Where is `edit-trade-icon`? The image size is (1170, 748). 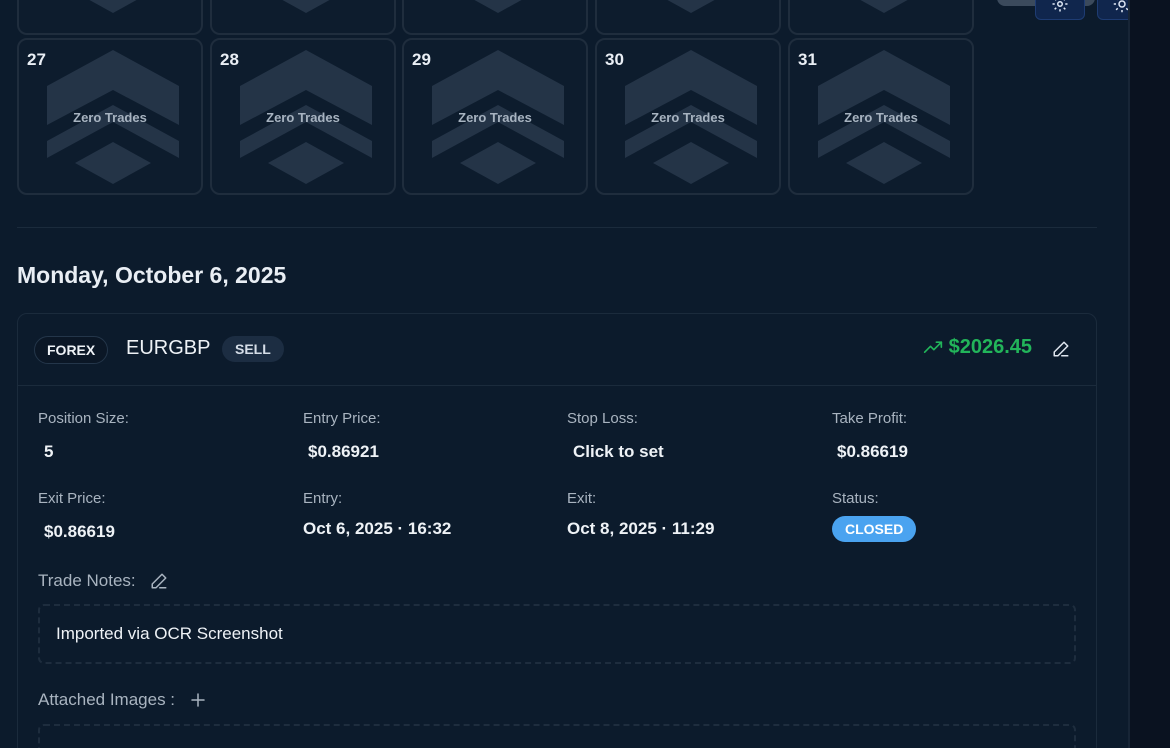 edit-trade-icon is located at coordinates (1061, 349).